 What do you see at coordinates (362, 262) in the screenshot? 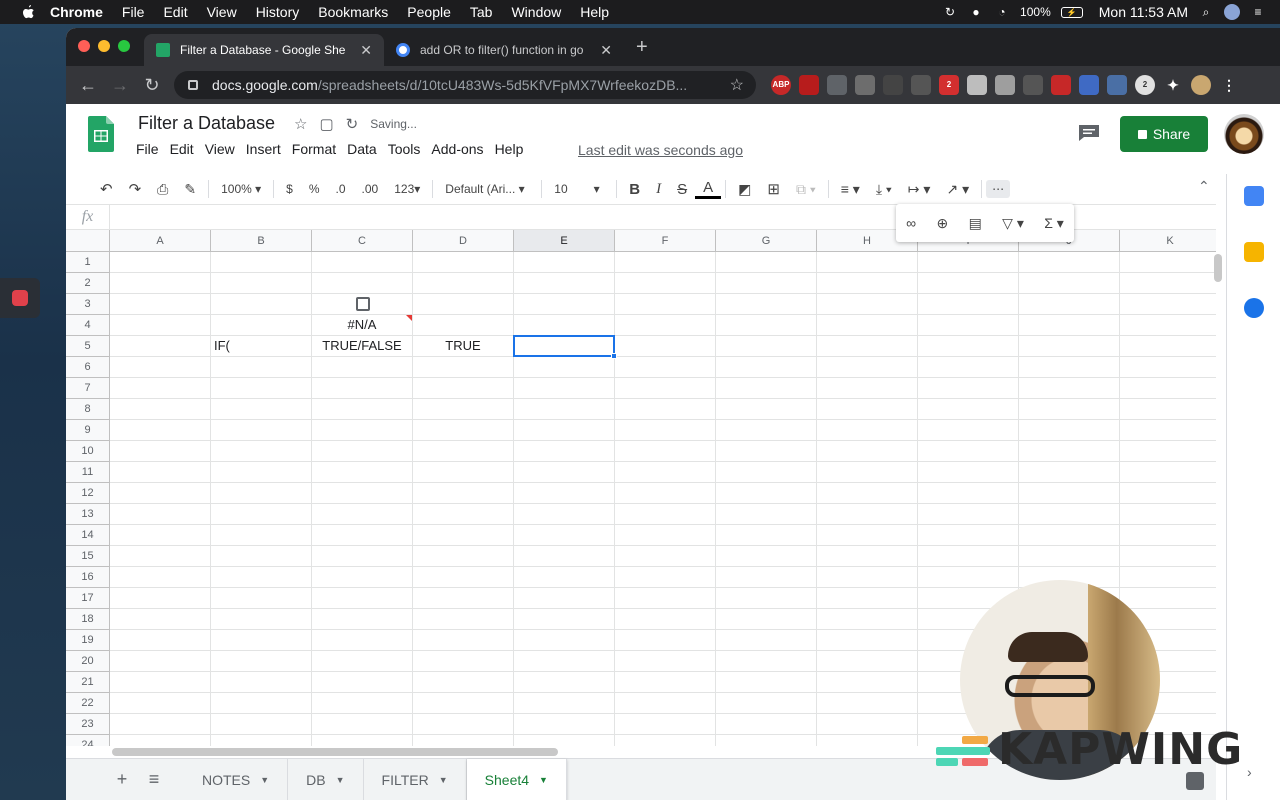
I see `cell-c1` at bounding box center [362, 262].